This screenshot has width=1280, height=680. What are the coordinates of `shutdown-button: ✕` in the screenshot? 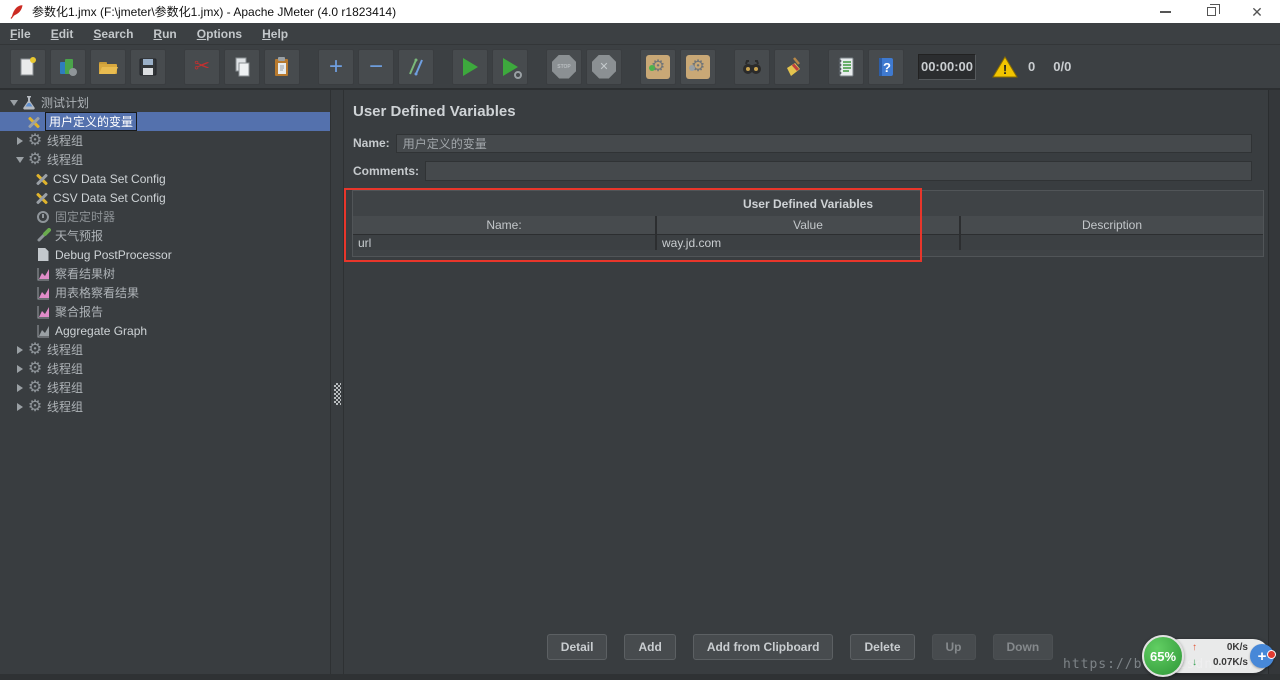 It's located at (604, 66).